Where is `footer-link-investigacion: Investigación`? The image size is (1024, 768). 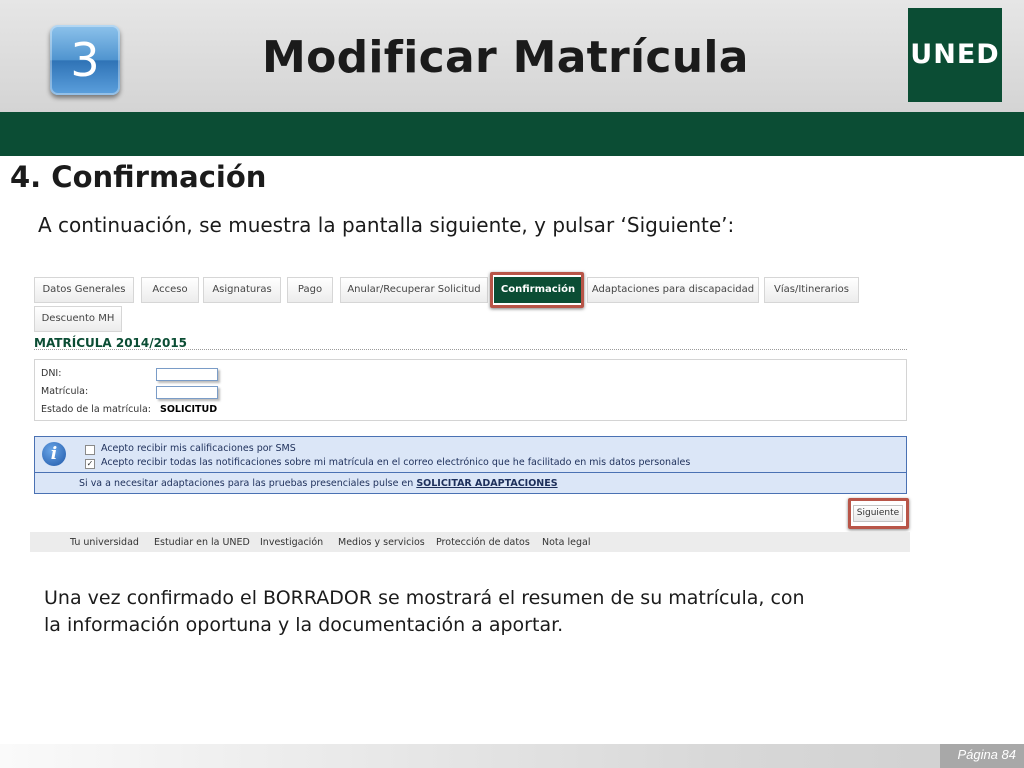 footer-link-investigacion: Investigación is located at coordinates (291, 542).